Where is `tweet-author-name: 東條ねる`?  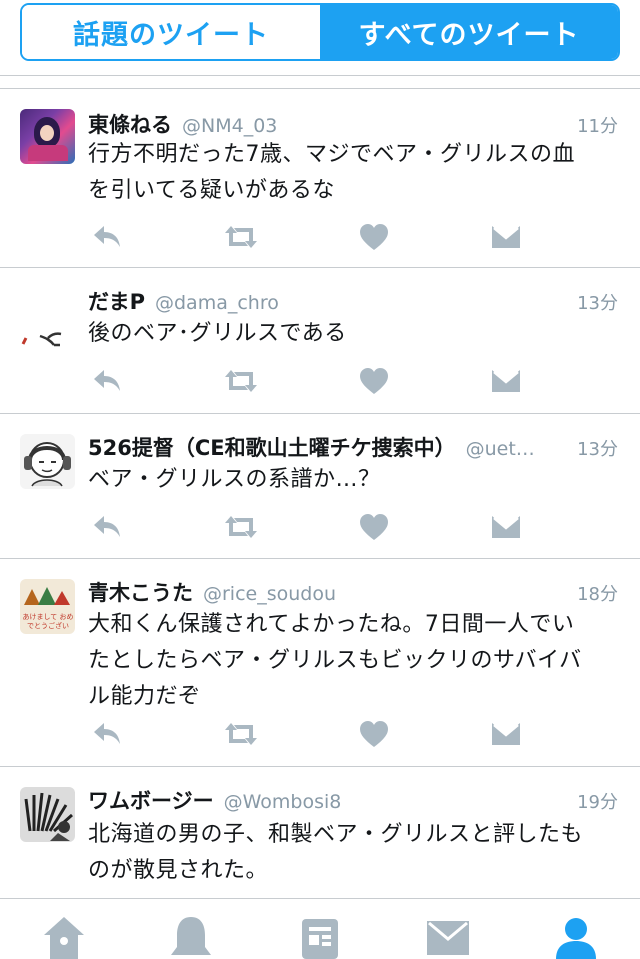 tweet-author-name: 東條ねる is located at coordinates (130, 124).